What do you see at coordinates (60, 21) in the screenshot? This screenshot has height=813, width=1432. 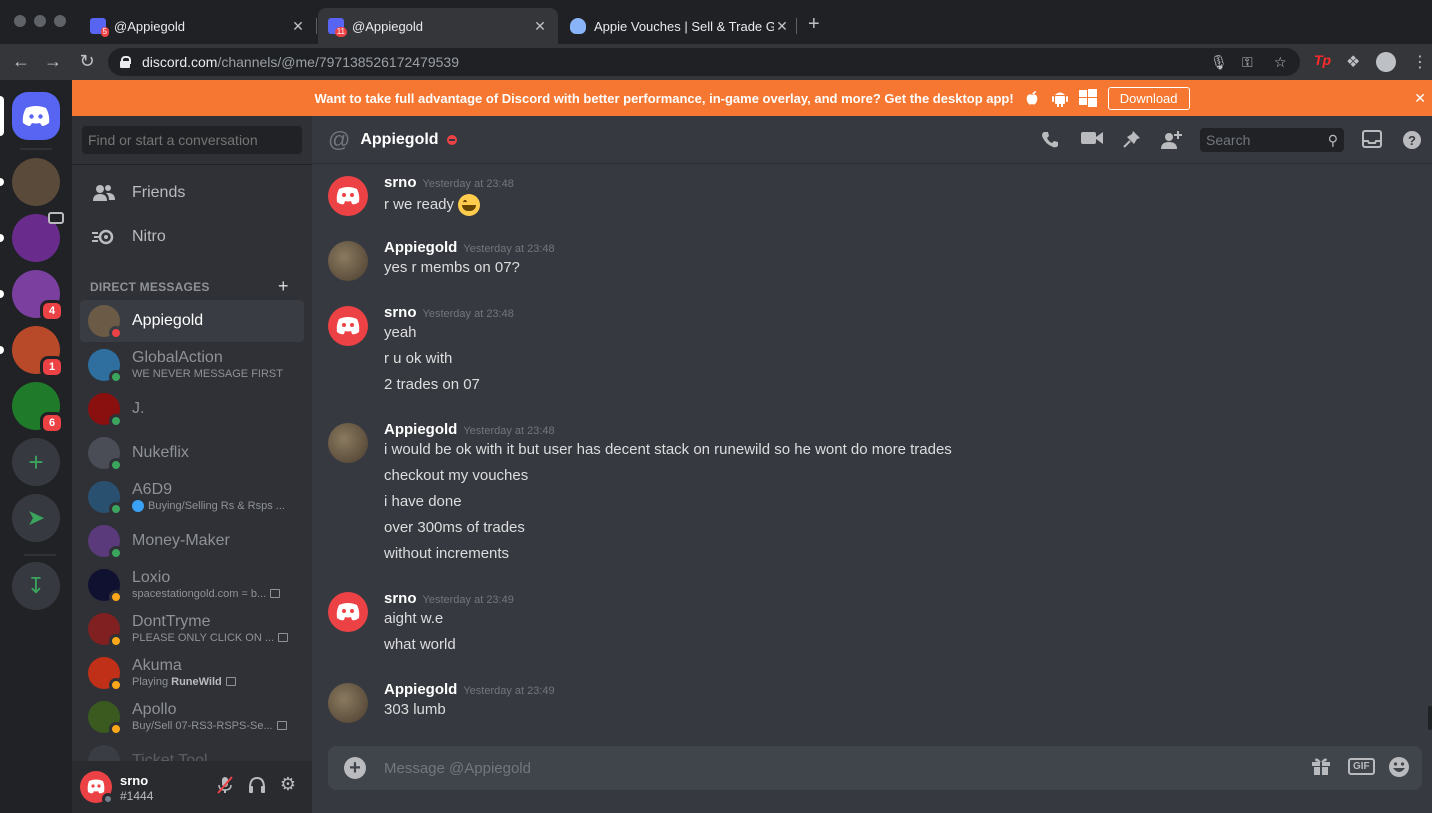 I see `window-zoom-dot` at bounding box center [60, 21].